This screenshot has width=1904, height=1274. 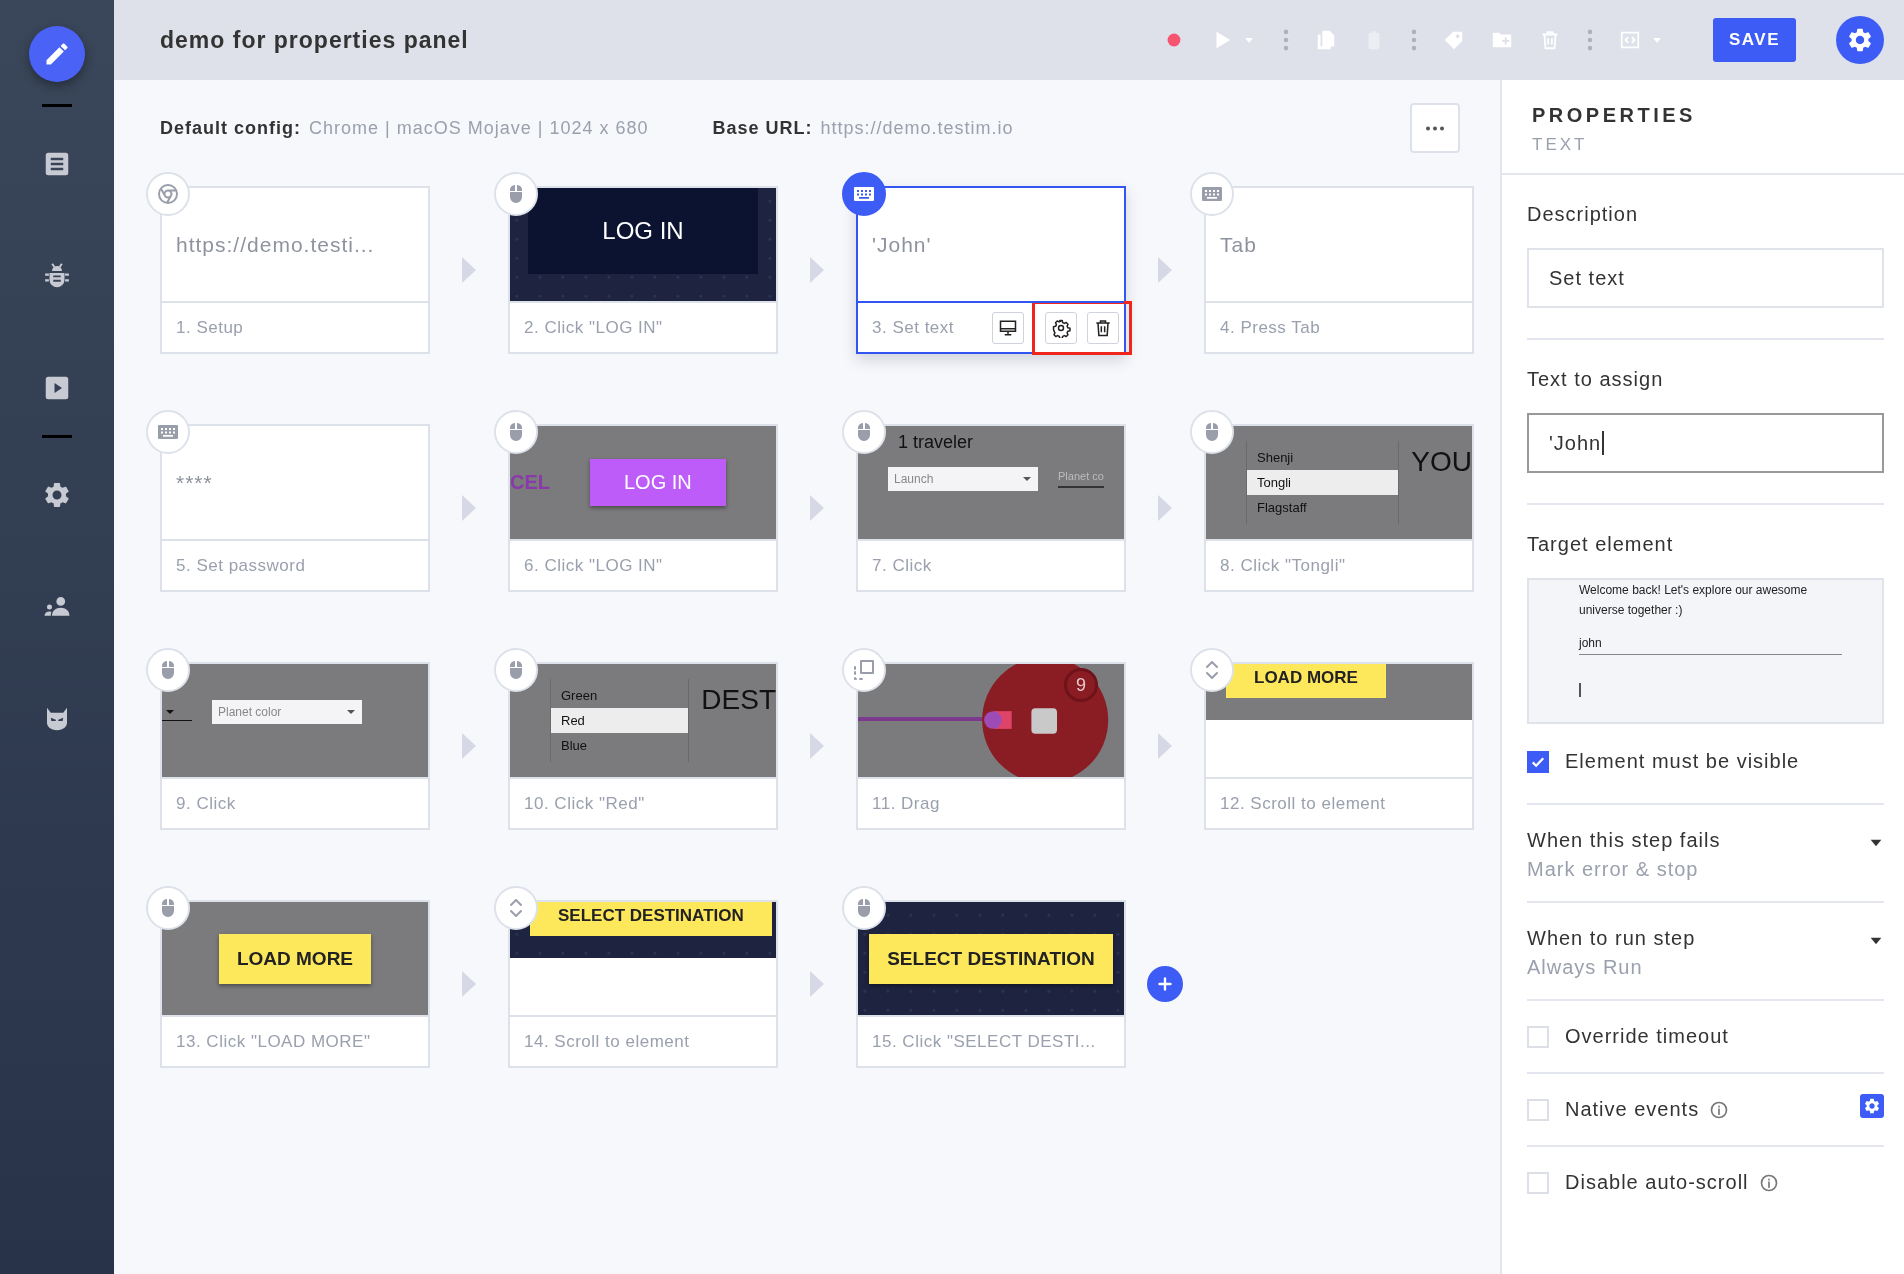 What do you see at coordinates (620, 745) in the screenshot?
I see `page-option: Blue` at bounding box center [620, 745].